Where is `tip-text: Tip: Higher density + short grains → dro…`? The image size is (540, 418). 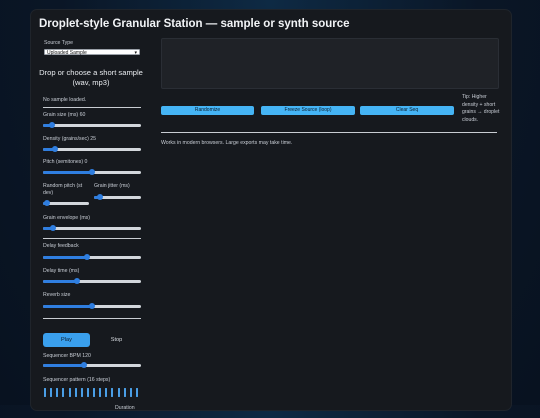 tip-text: Tip: Higher density + short grains → dro… is located at coordinates (481, 108).